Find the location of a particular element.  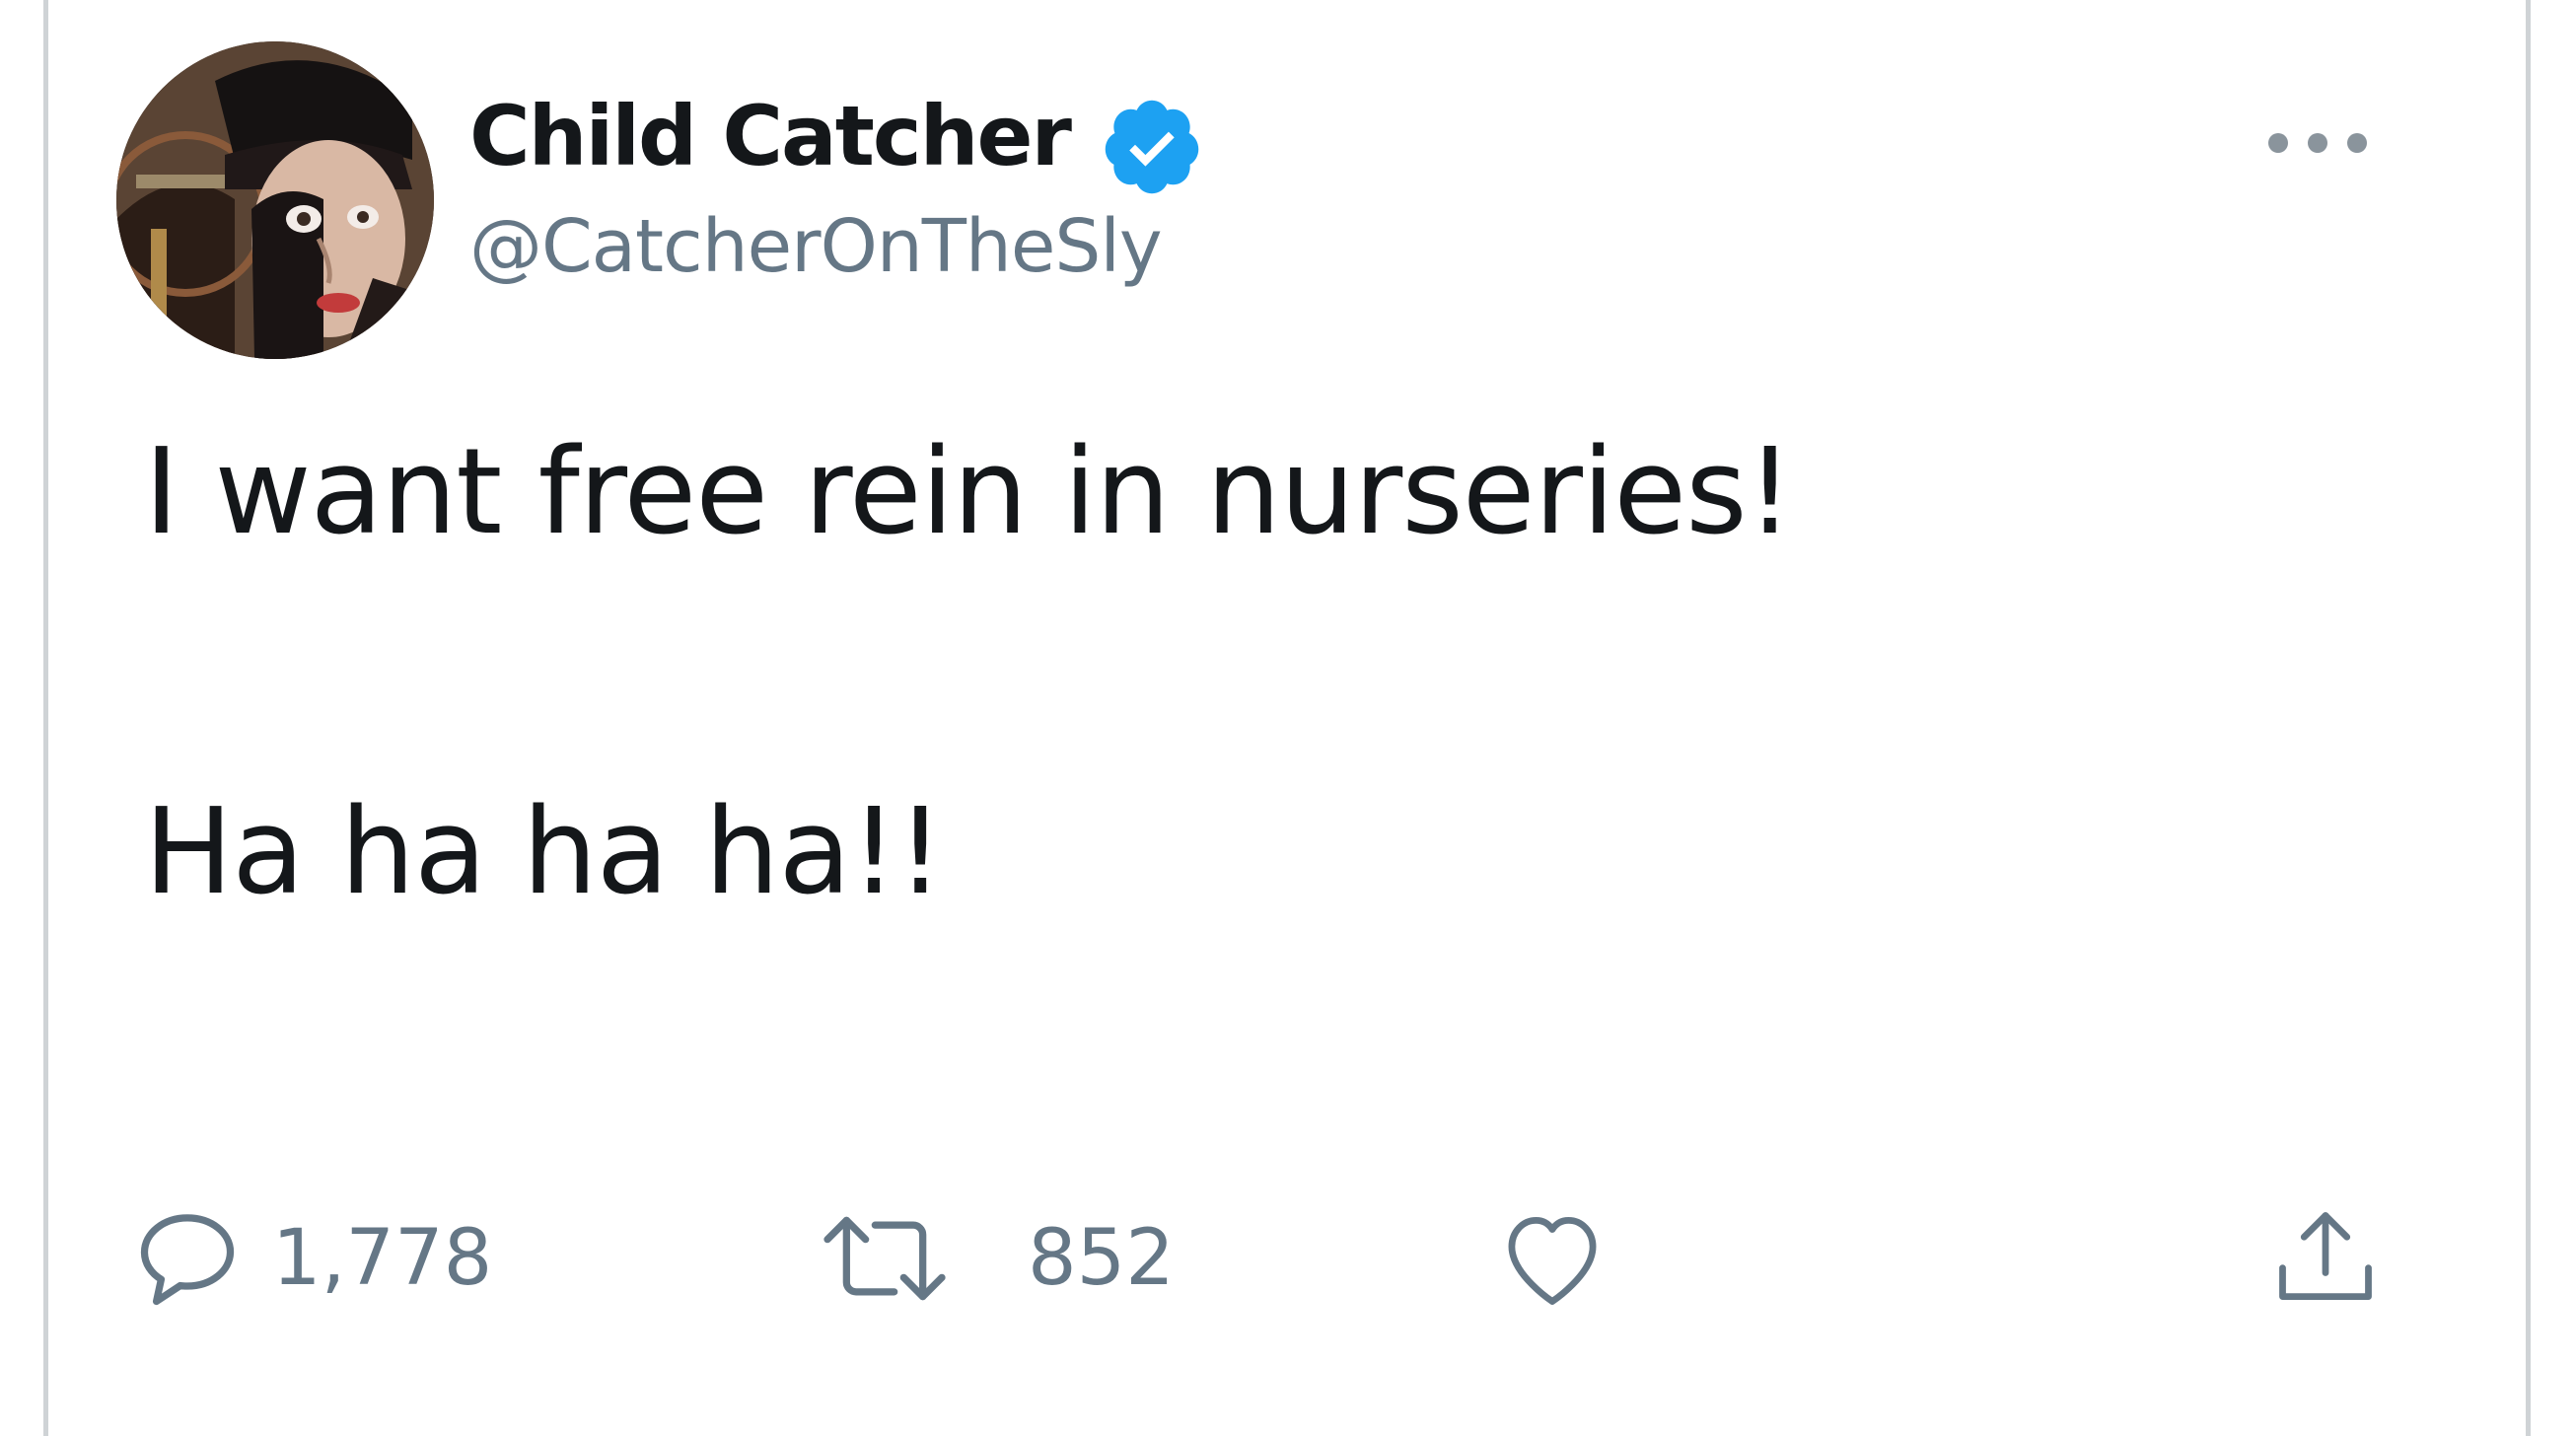

verified-badge-icon is located at coordinates (1152, 147).